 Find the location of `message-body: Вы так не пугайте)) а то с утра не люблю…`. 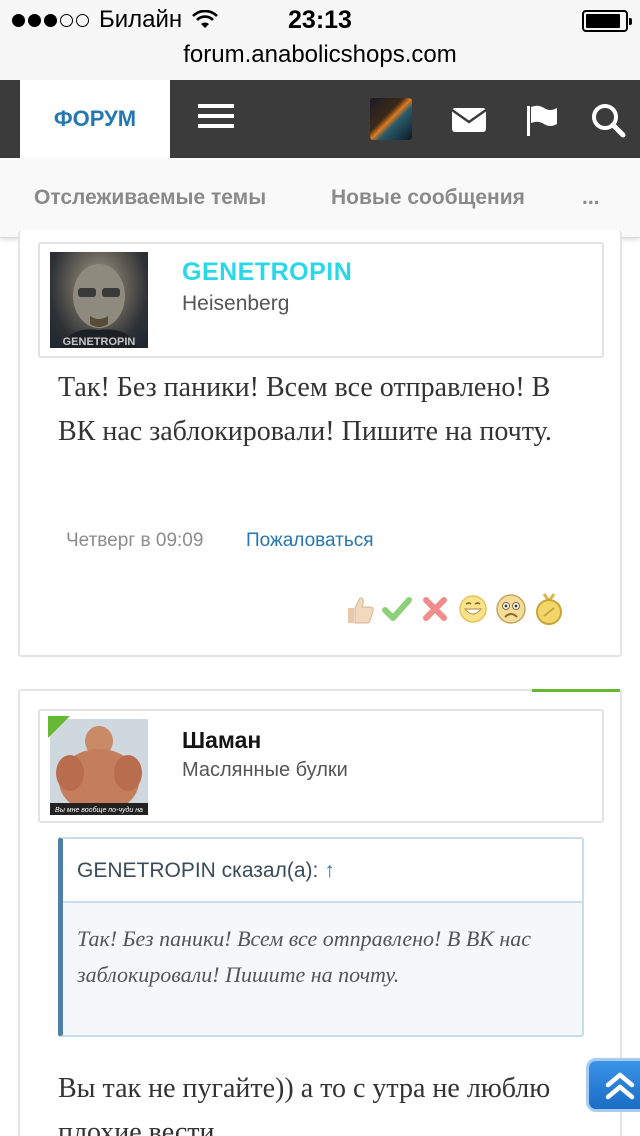

message-body: Вы так не пугайте)) а то с утра не люблю… is located at coordinates (304, 1104).